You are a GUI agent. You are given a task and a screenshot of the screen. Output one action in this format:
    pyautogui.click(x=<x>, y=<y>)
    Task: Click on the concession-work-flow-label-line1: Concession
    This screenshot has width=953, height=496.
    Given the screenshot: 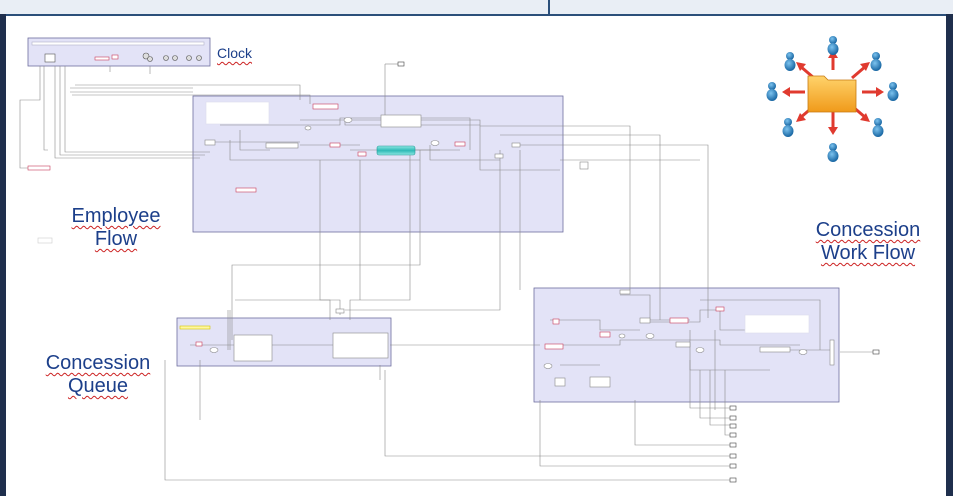 What is the action you would take?
    pyautogui.click(x=868, y=230)
    